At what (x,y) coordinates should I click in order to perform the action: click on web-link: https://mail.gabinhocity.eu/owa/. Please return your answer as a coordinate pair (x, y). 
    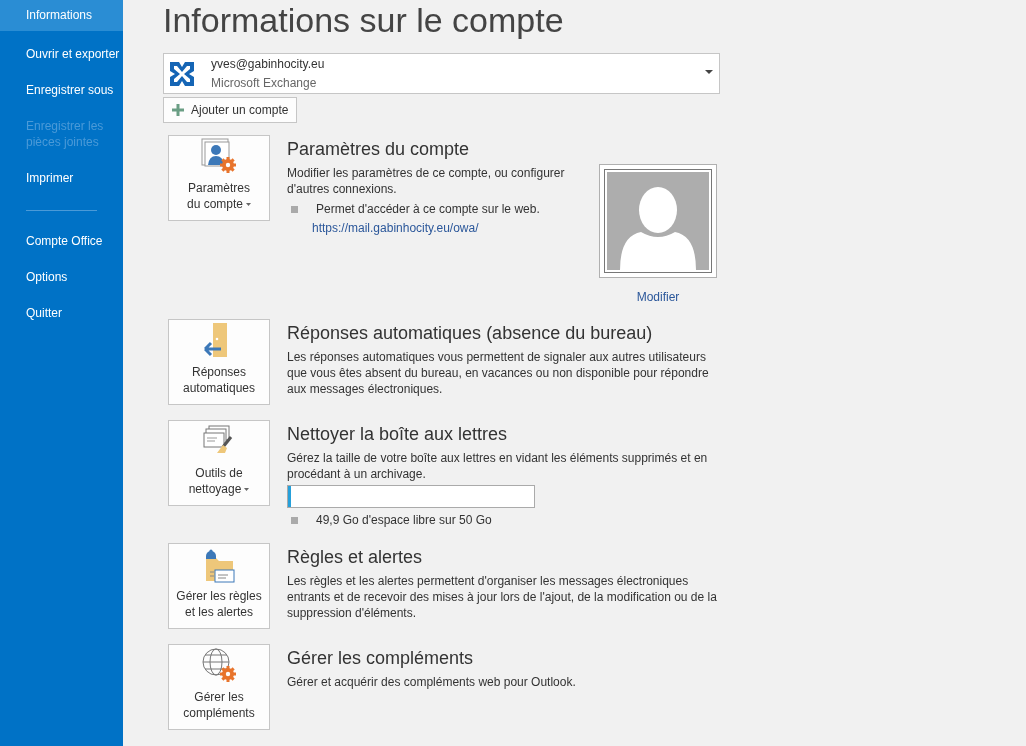
    Looking at the image, I should click on (444, 228).